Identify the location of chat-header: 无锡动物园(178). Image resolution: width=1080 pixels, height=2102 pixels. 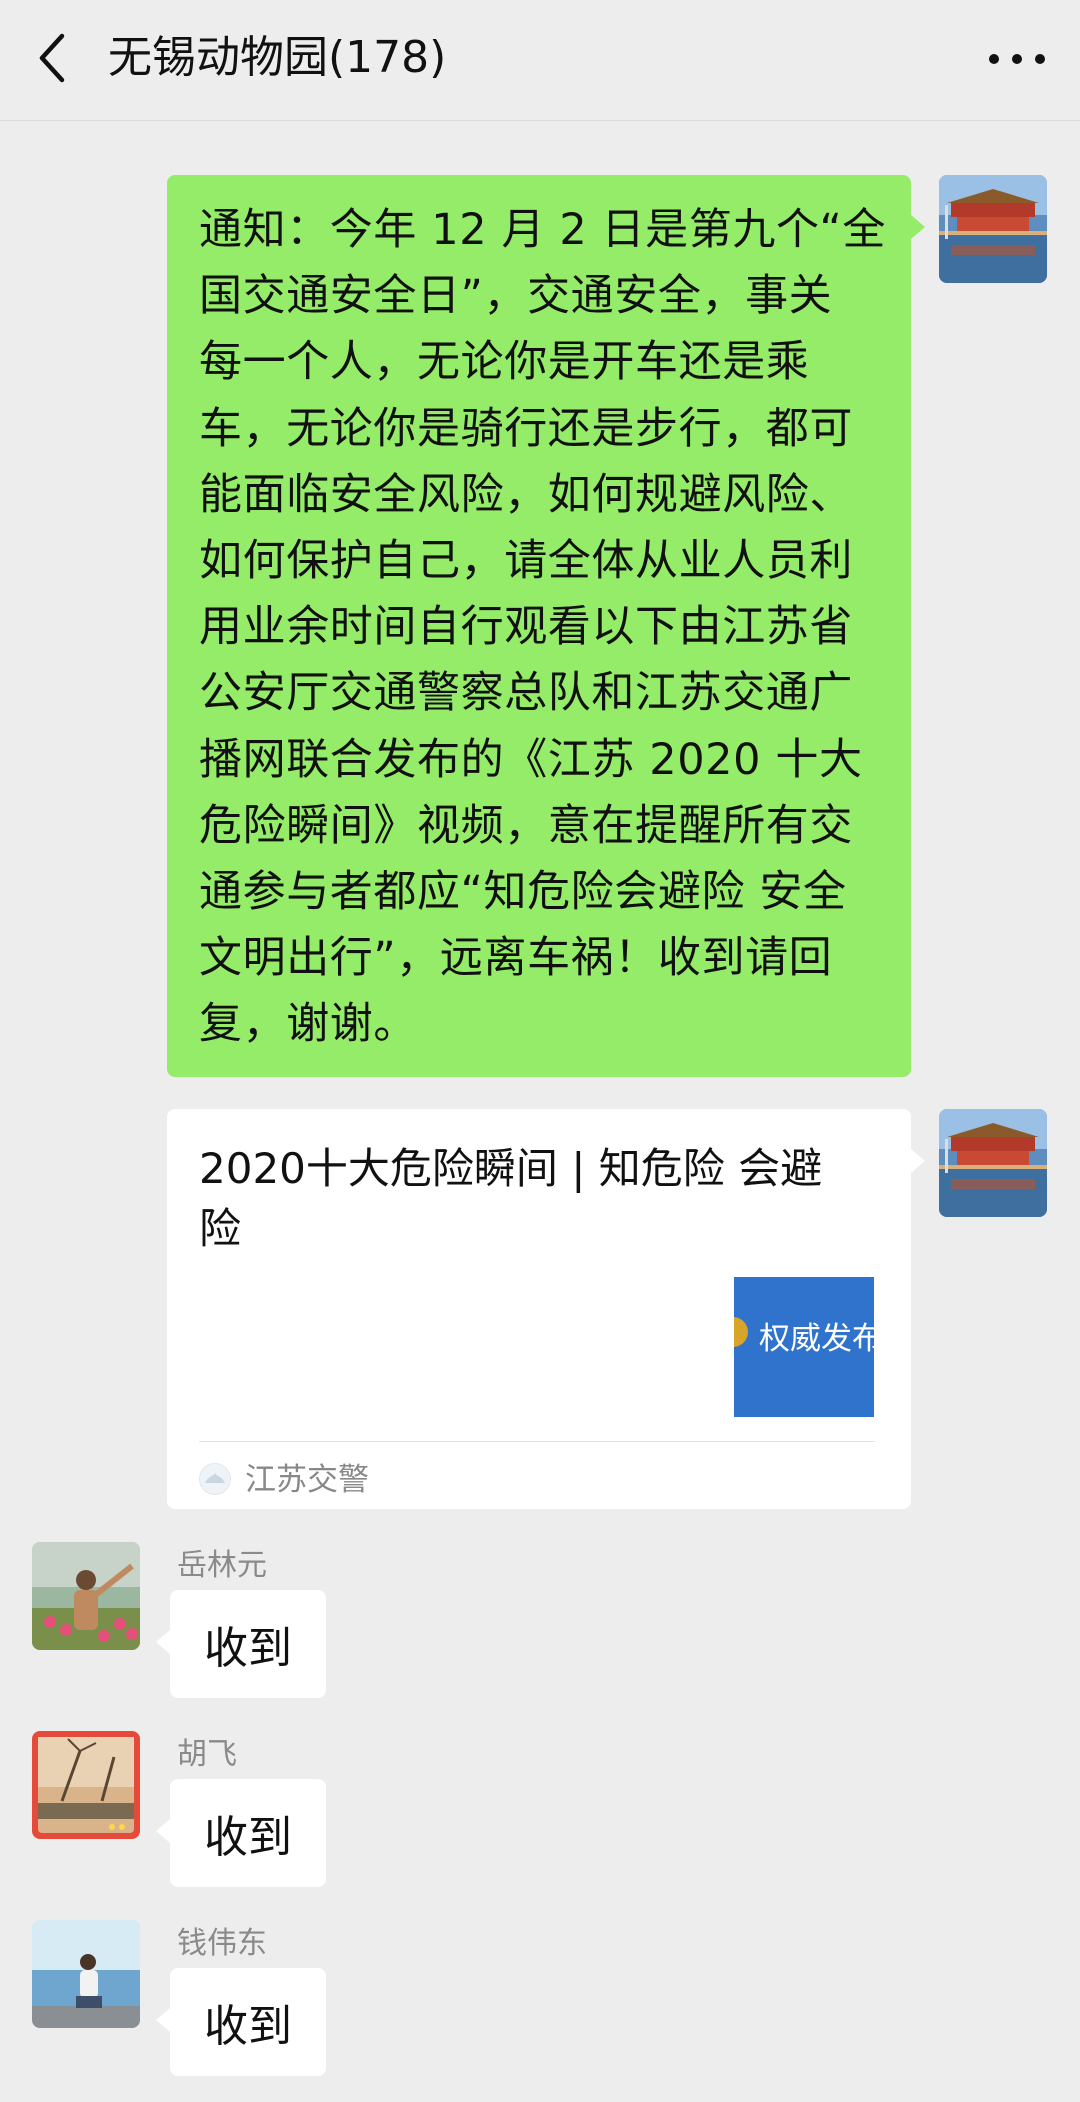
(540, 60).